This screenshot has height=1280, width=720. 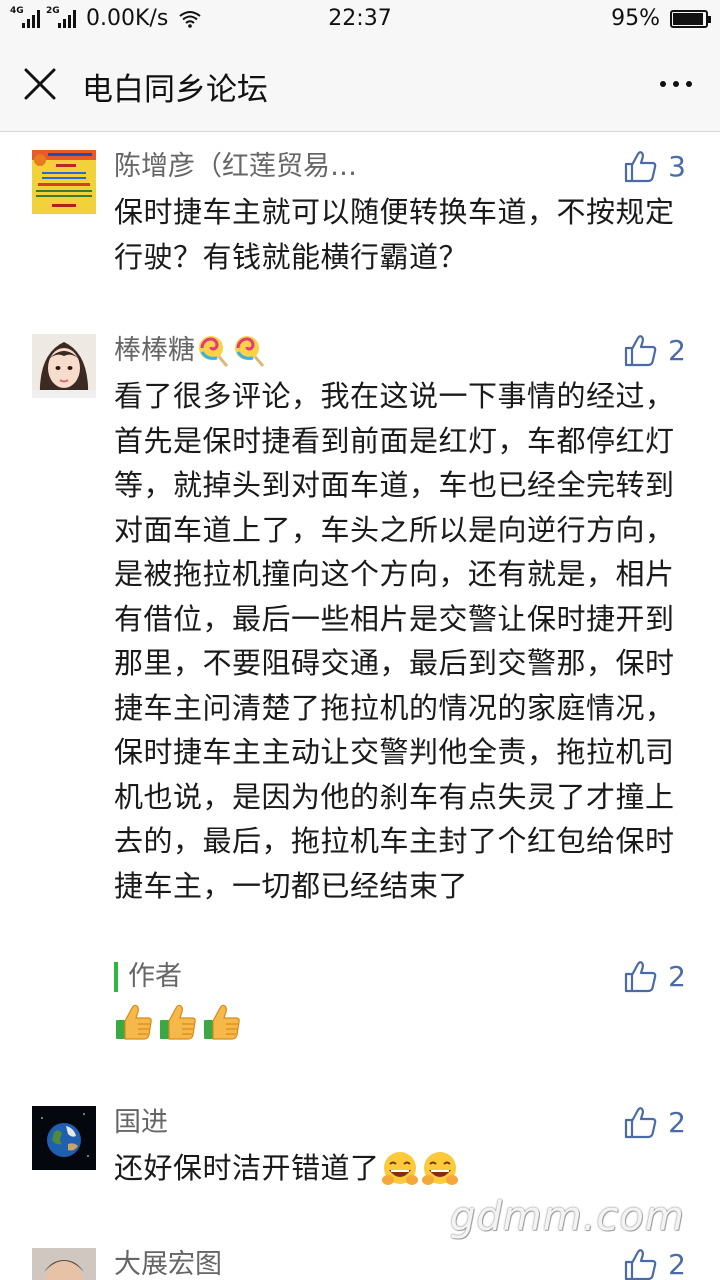 I want to click on reply-indicator, so click(x=116, y=977).